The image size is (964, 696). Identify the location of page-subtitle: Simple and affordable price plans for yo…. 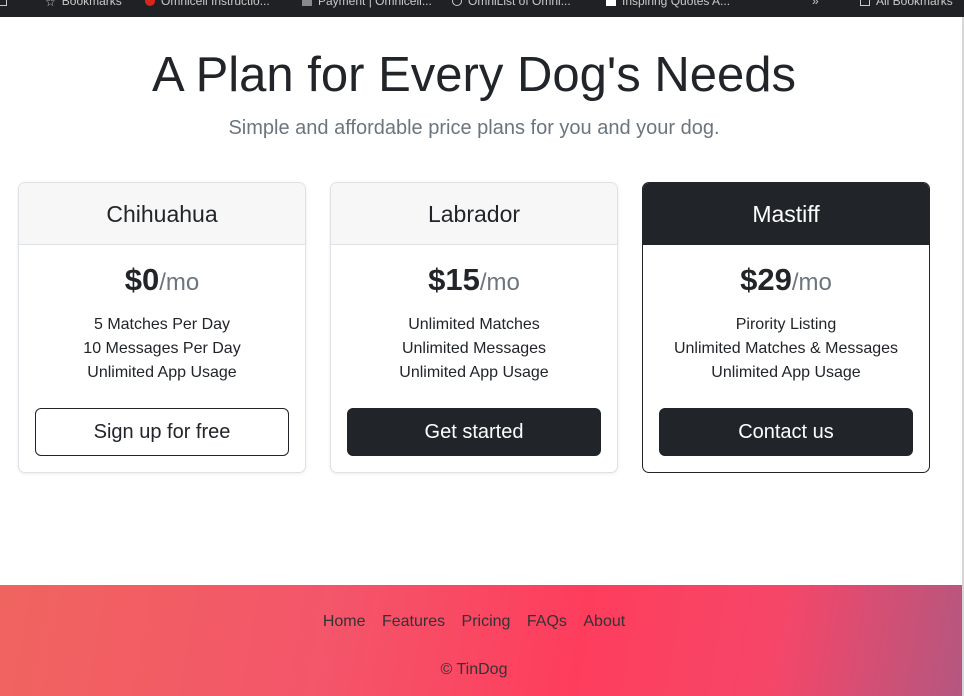
(474, 128).